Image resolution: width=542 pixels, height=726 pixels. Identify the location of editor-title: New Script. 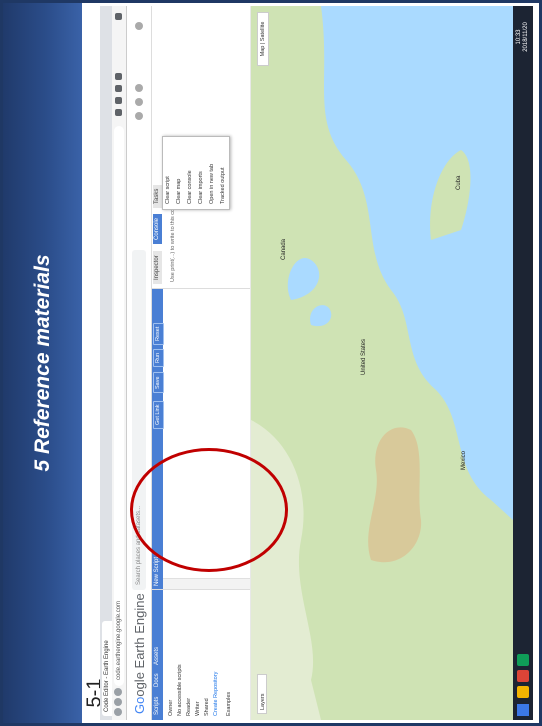
(157, 571).